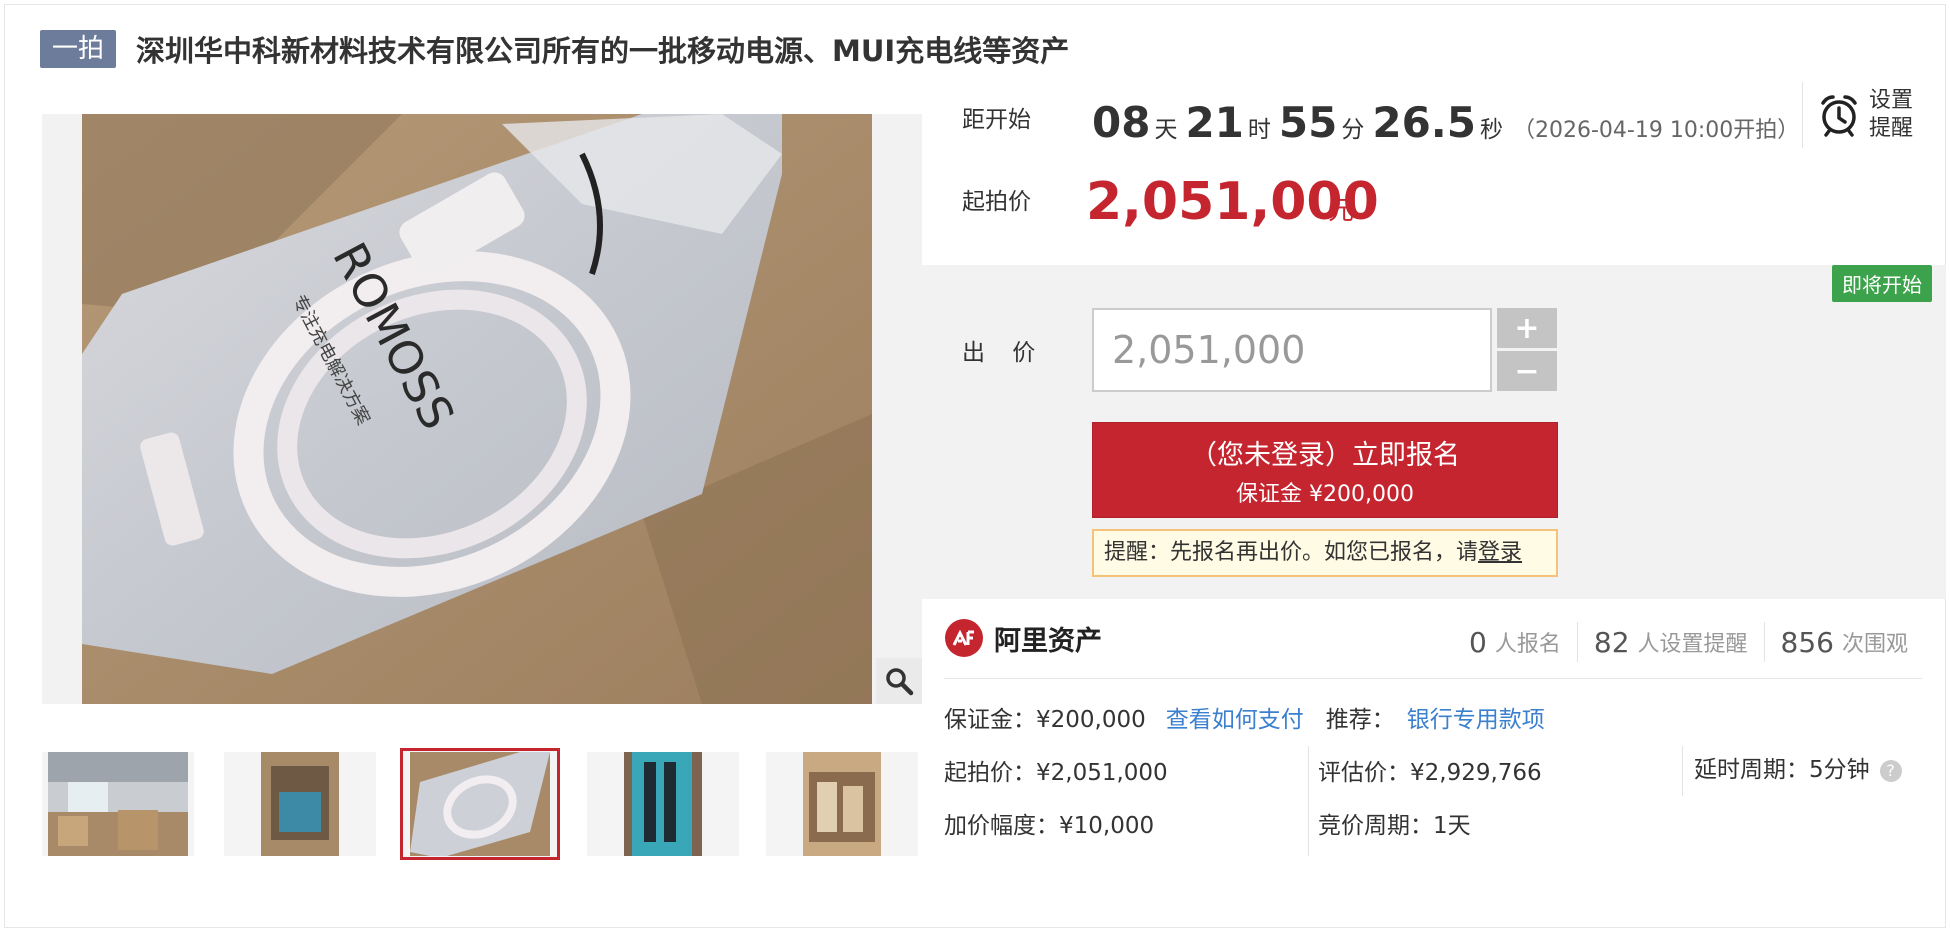 The width and height of the screenshot is (1950, 936). Describe the element at coordinates (1527, 328) in the screenshot. I see `increase-bid-button: +` at that location.